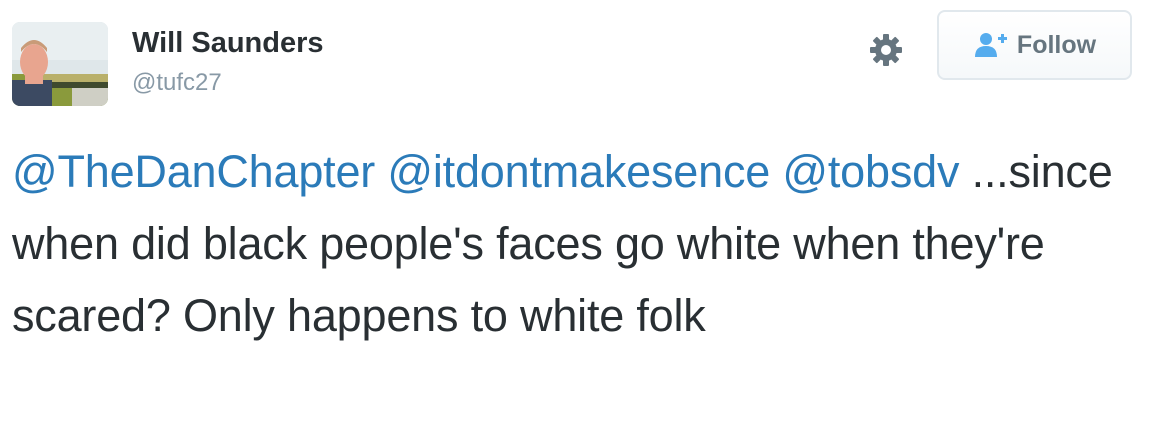 This screenshot has width=1152, height=424. Describe the element at coordinates (177, 83) in the screenshot. I see `user-handle: @tufc27` at that location.